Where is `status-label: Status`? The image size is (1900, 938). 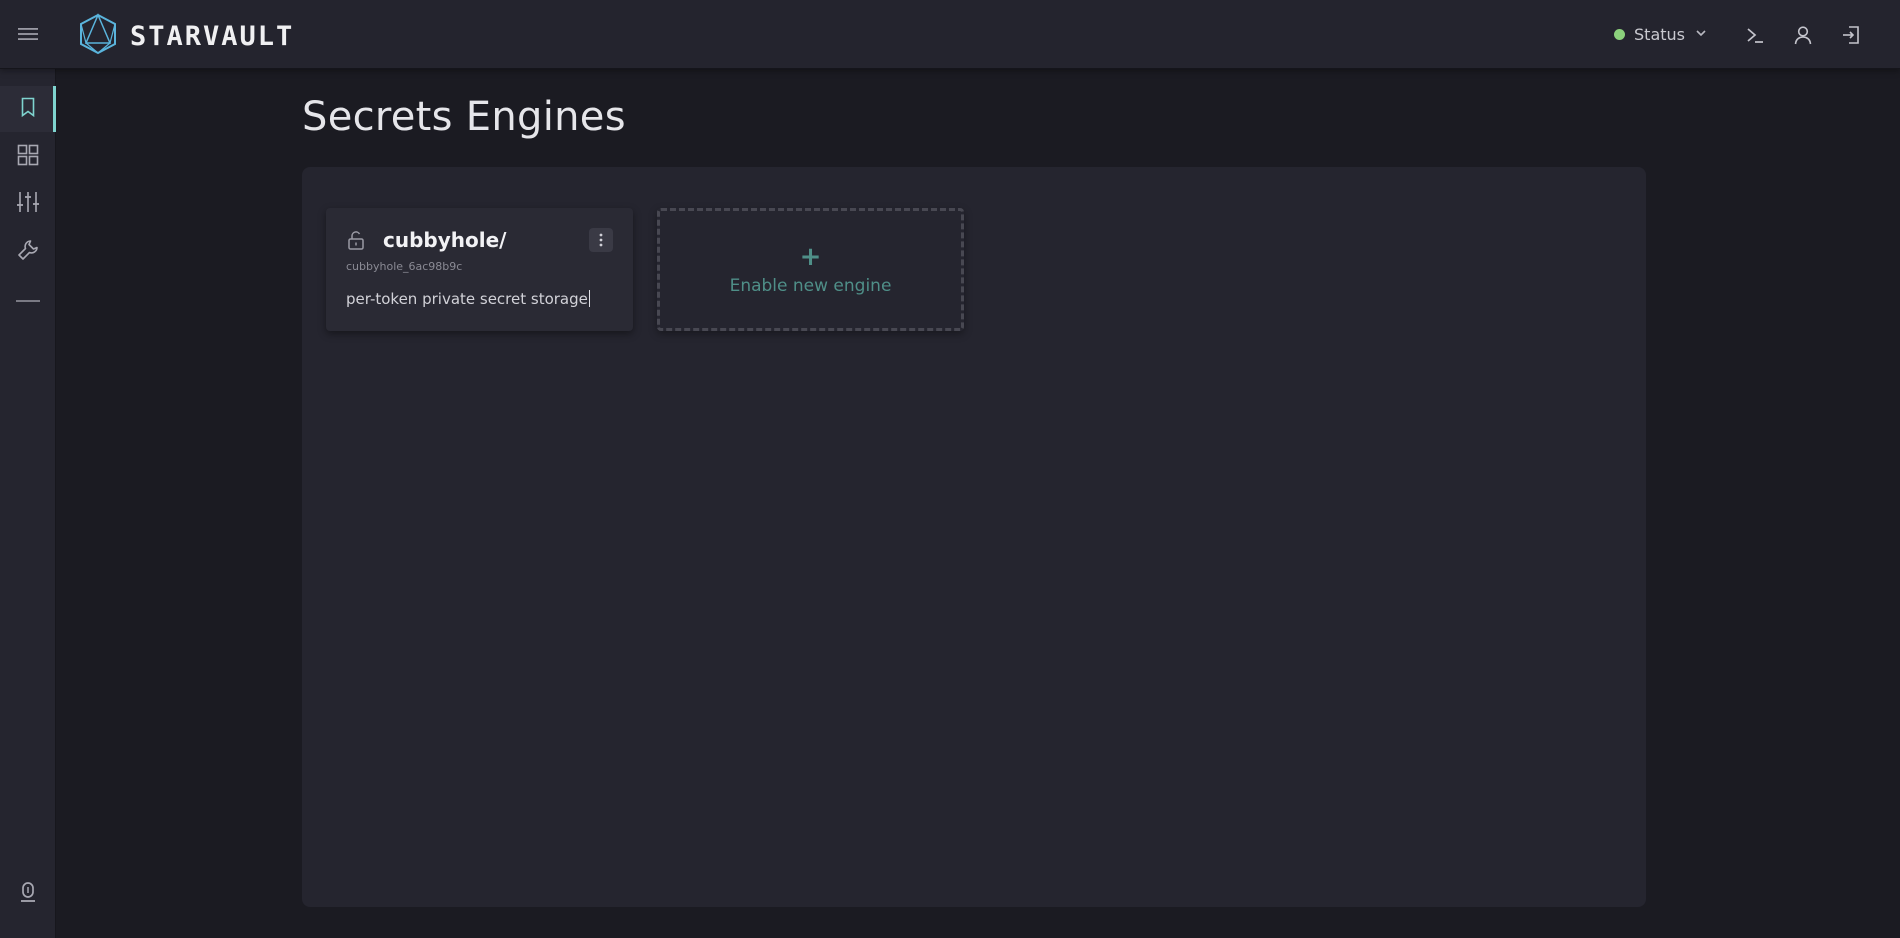 status-label: Status is located at coordinates (1659, 34).